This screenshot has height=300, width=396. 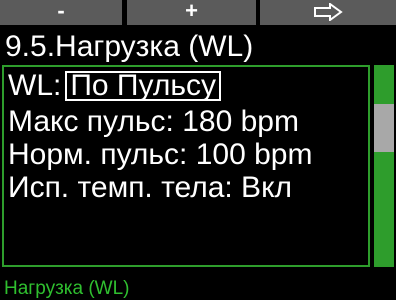 What do you see at coordinates (384, 128) in the screenshot?
I see `scrollbar-thumb` at bounding box center [384, 128].